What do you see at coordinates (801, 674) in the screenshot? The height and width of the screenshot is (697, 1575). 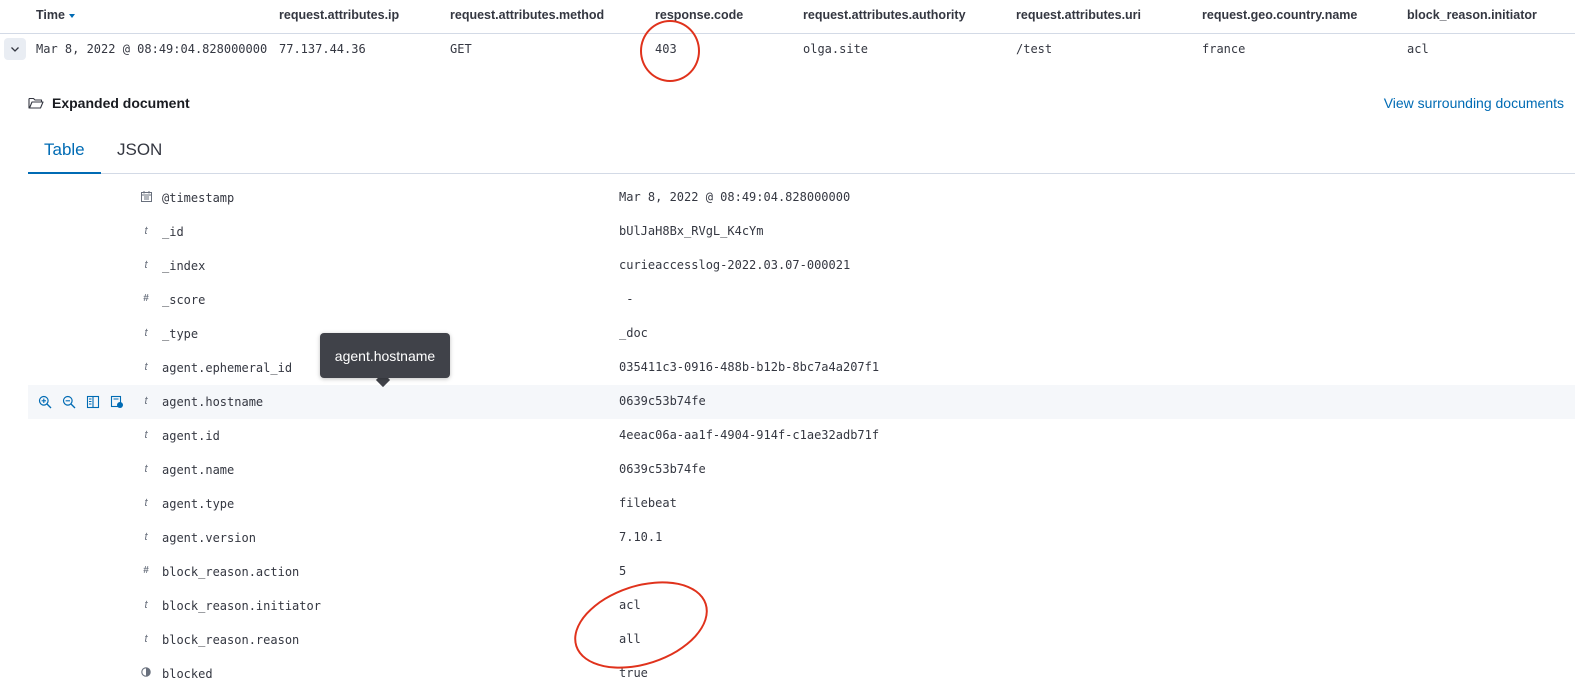 I see `field-row: blocked true` at bounding box center [801, 674].